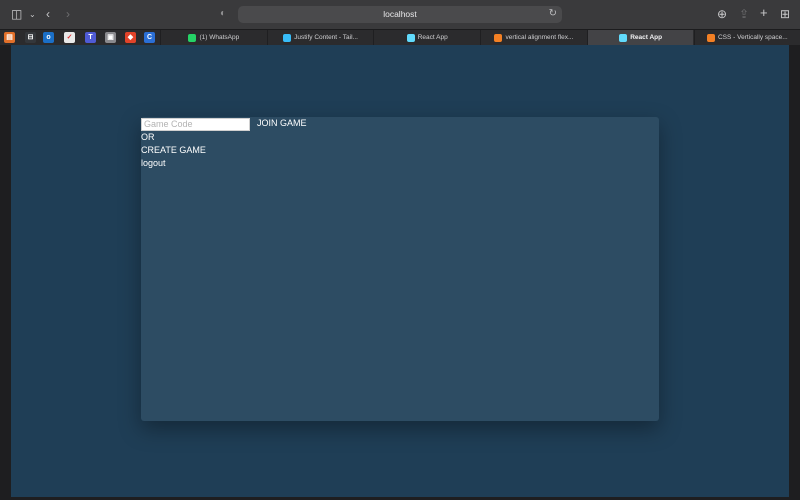 Image resolution: width=800 pixels, height=500 pixels. What do you see at coordinates (68, 14) in the screenshot?
I see `forward-arrow-icon: ›` at bounding box center [68, 14].